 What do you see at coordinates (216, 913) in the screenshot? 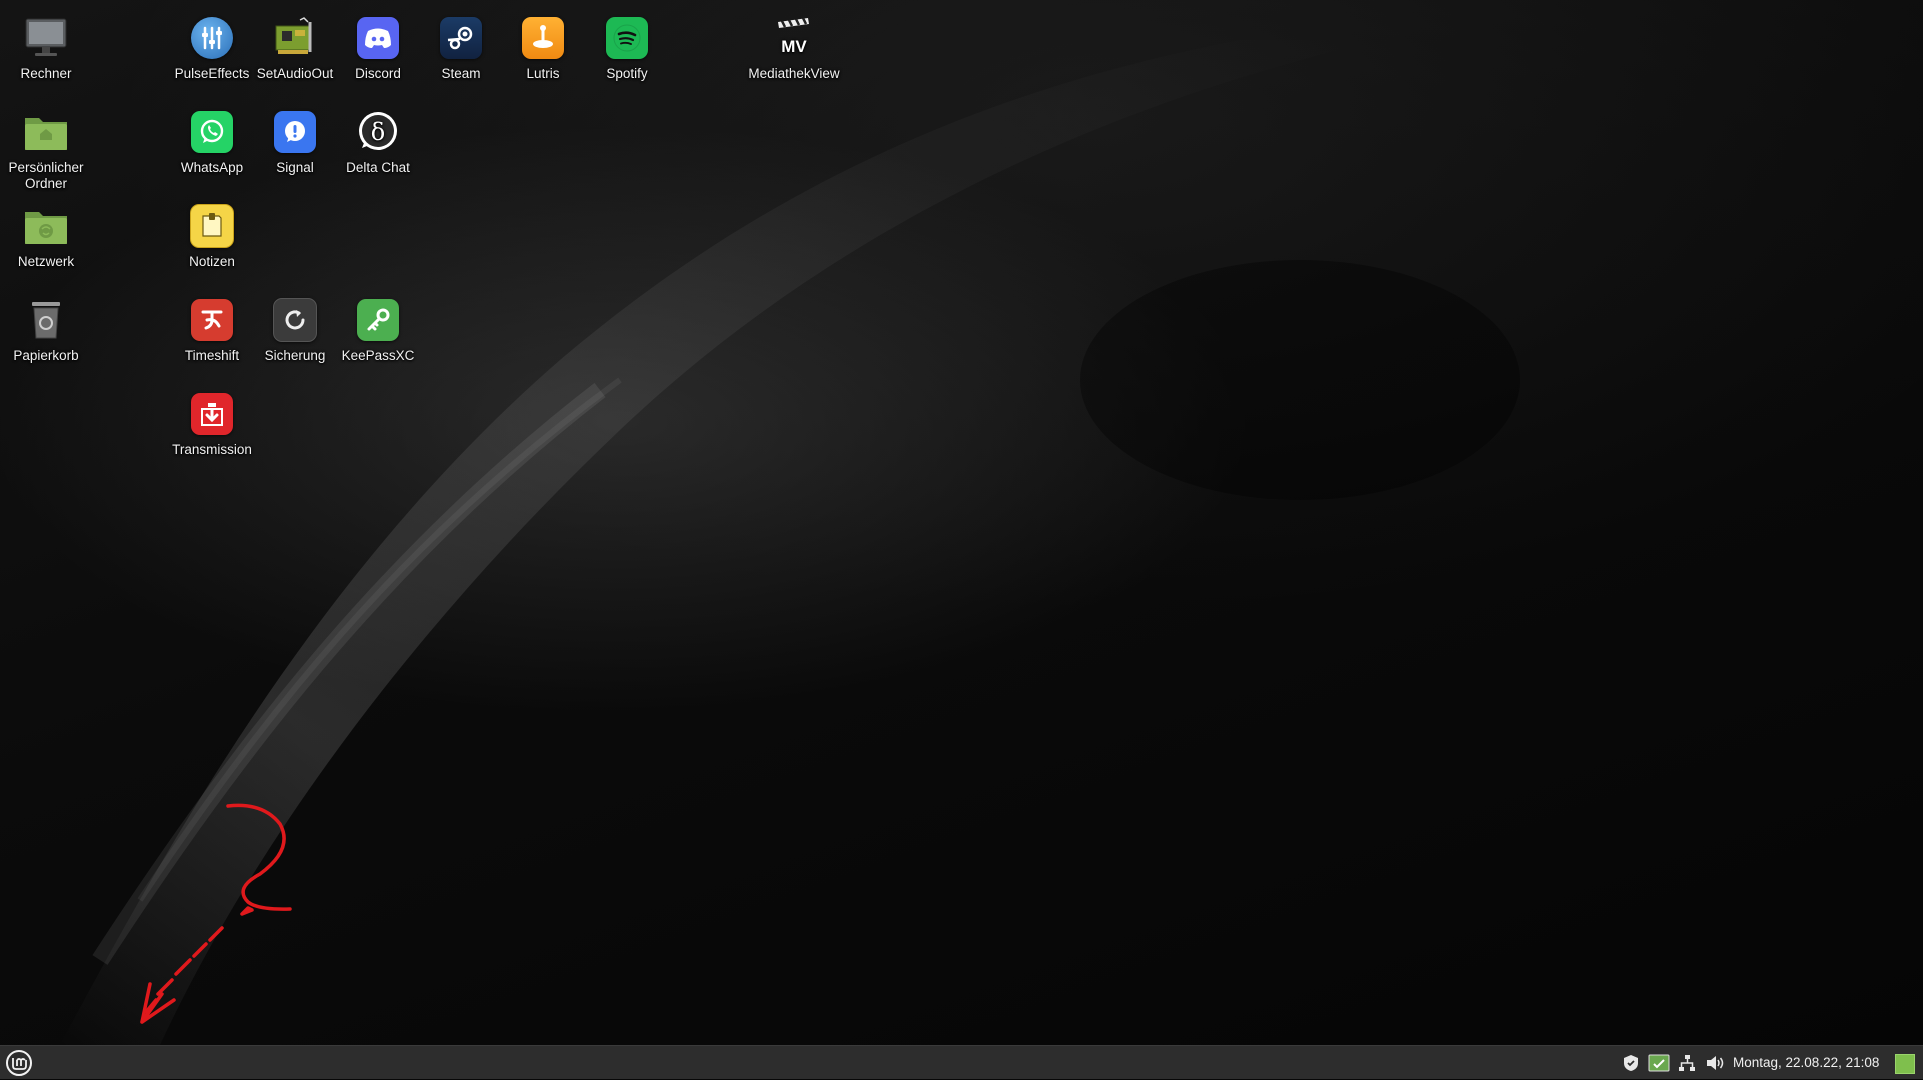
I see `red-annotation` at bounding box center [216, 913].